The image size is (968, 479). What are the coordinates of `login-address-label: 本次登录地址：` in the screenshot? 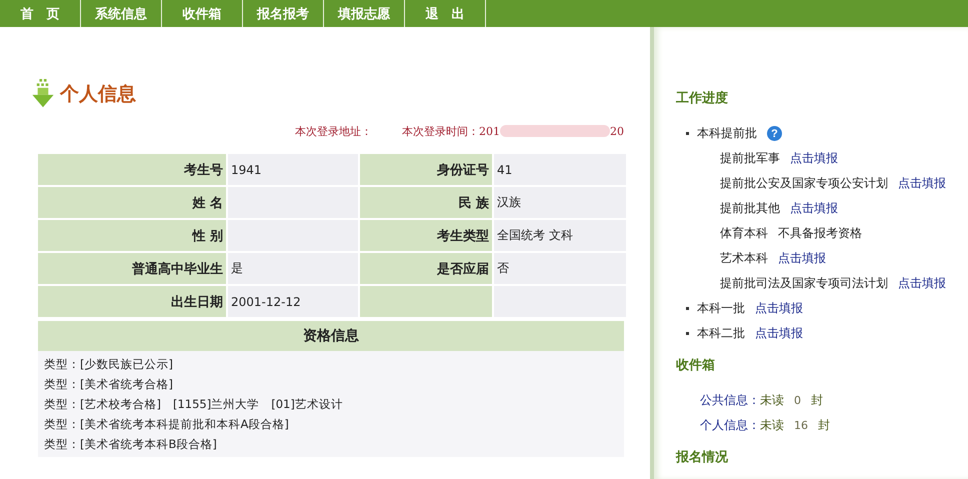 It's located at (333, 131).